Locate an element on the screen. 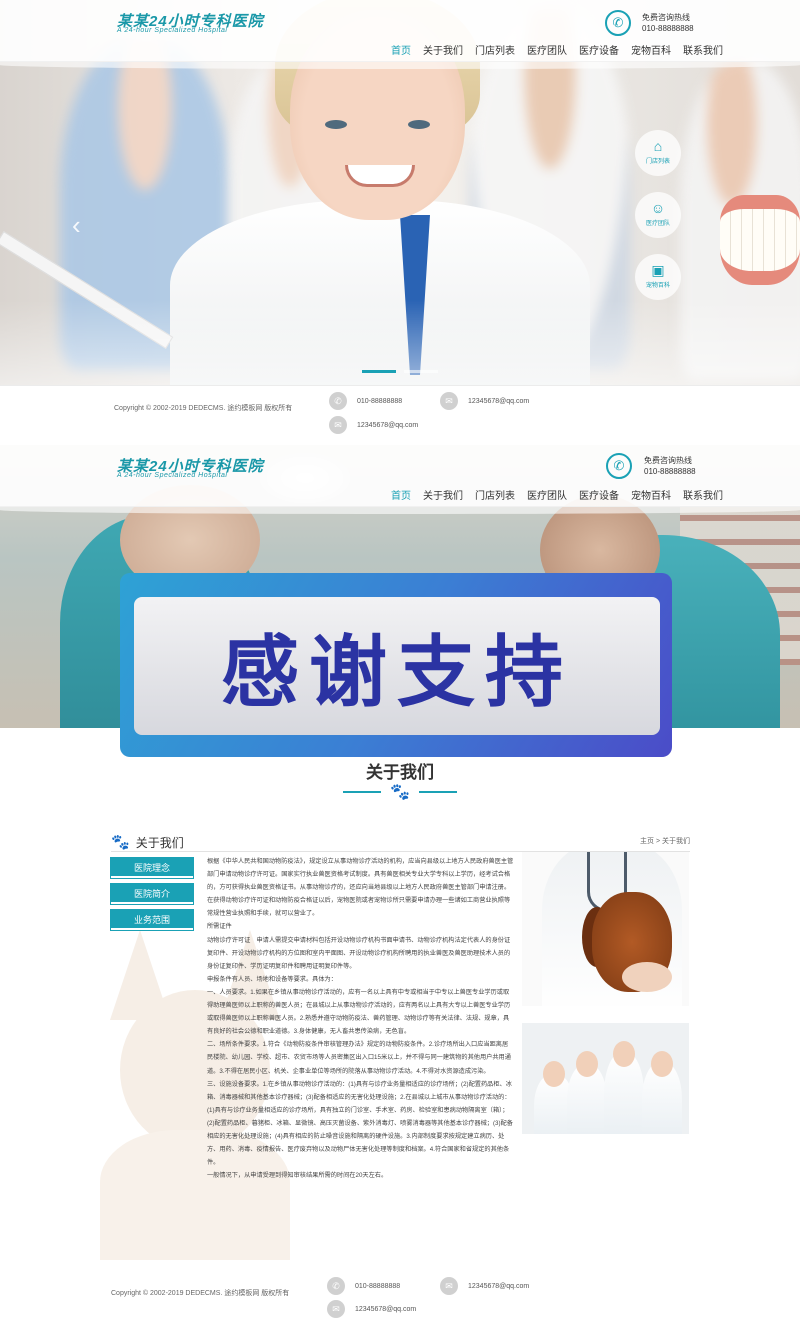  side-item-label: 医疗团队 is located at coordinates (657, 224).